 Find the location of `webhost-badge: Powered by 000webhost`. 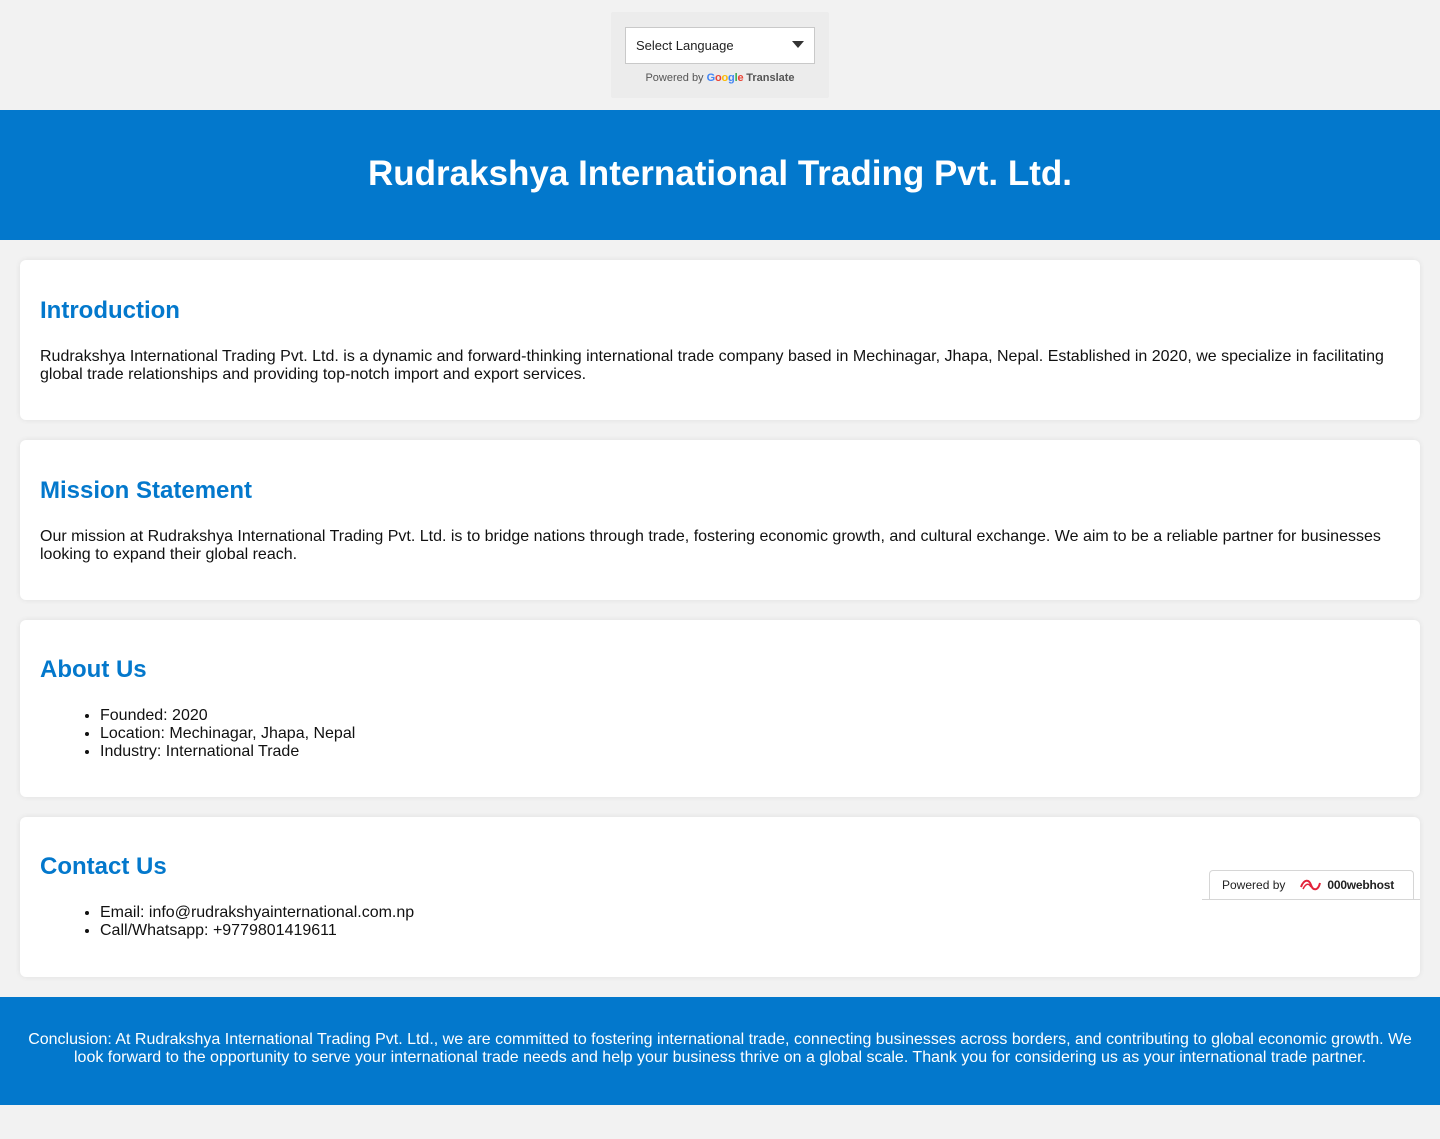

webhost-badge: Powered by 000webhost is located at coordinates (1311, 884).